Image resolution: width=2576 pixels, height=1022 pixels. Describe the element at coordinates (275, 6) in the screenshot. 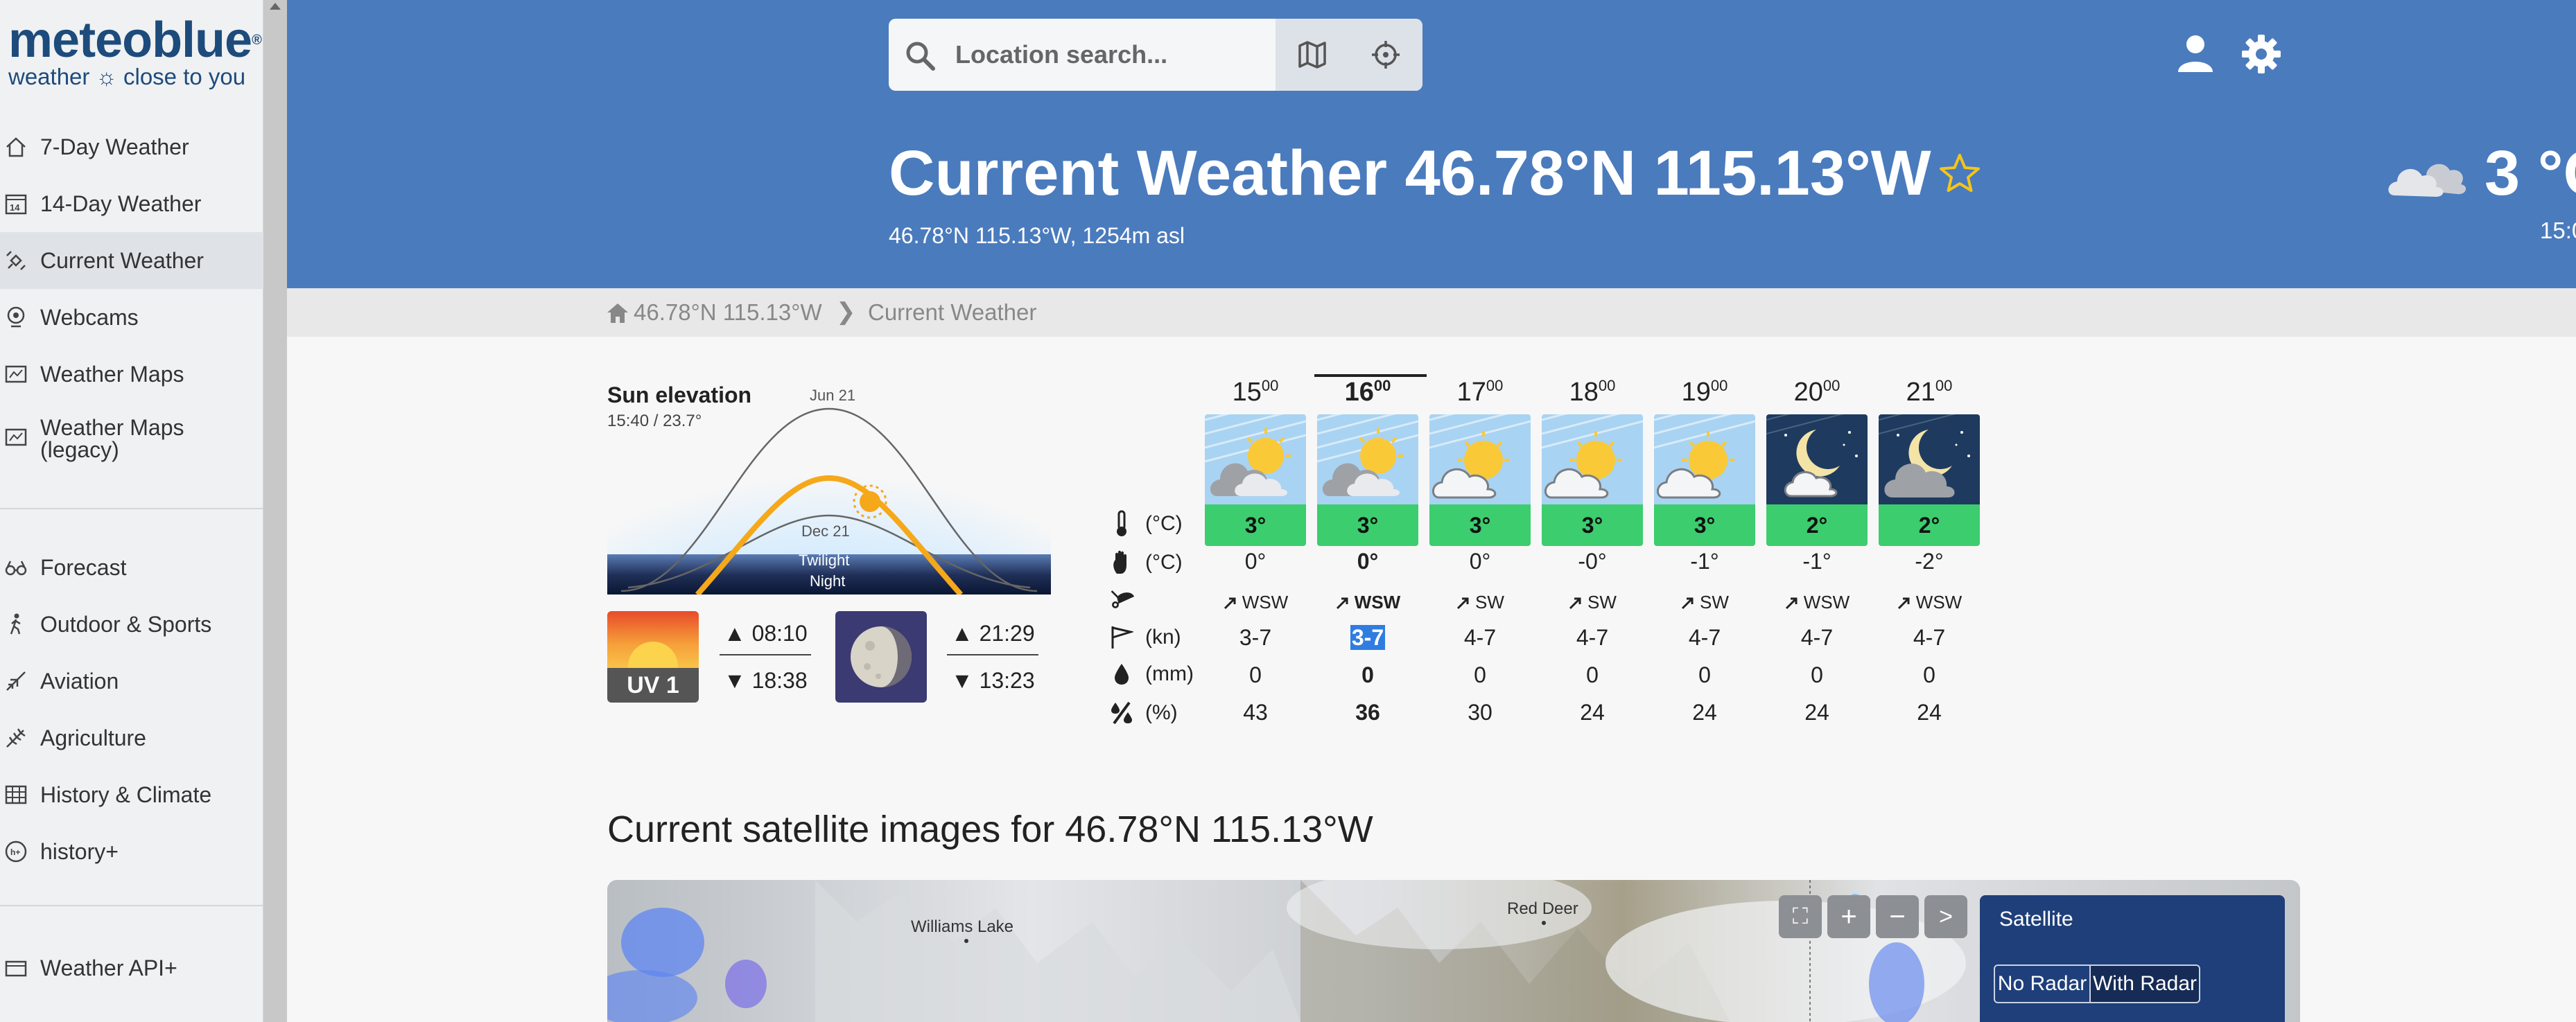

I see `scroll-up-arrow-icon` at that location.